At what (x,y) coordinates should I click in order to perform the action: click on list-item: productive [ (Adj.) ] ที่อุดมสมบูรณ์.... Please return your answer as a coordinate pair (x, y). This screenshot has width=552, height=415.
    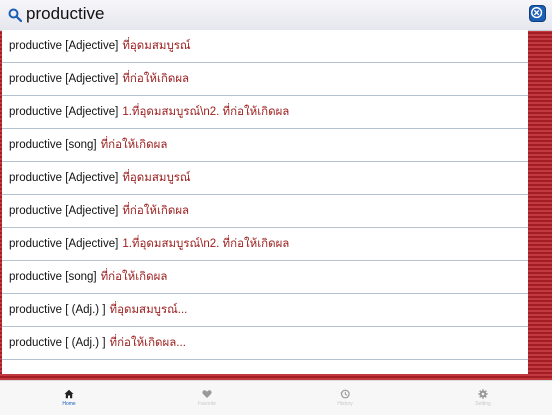
    Looking at the image, I should click on (265, 310).